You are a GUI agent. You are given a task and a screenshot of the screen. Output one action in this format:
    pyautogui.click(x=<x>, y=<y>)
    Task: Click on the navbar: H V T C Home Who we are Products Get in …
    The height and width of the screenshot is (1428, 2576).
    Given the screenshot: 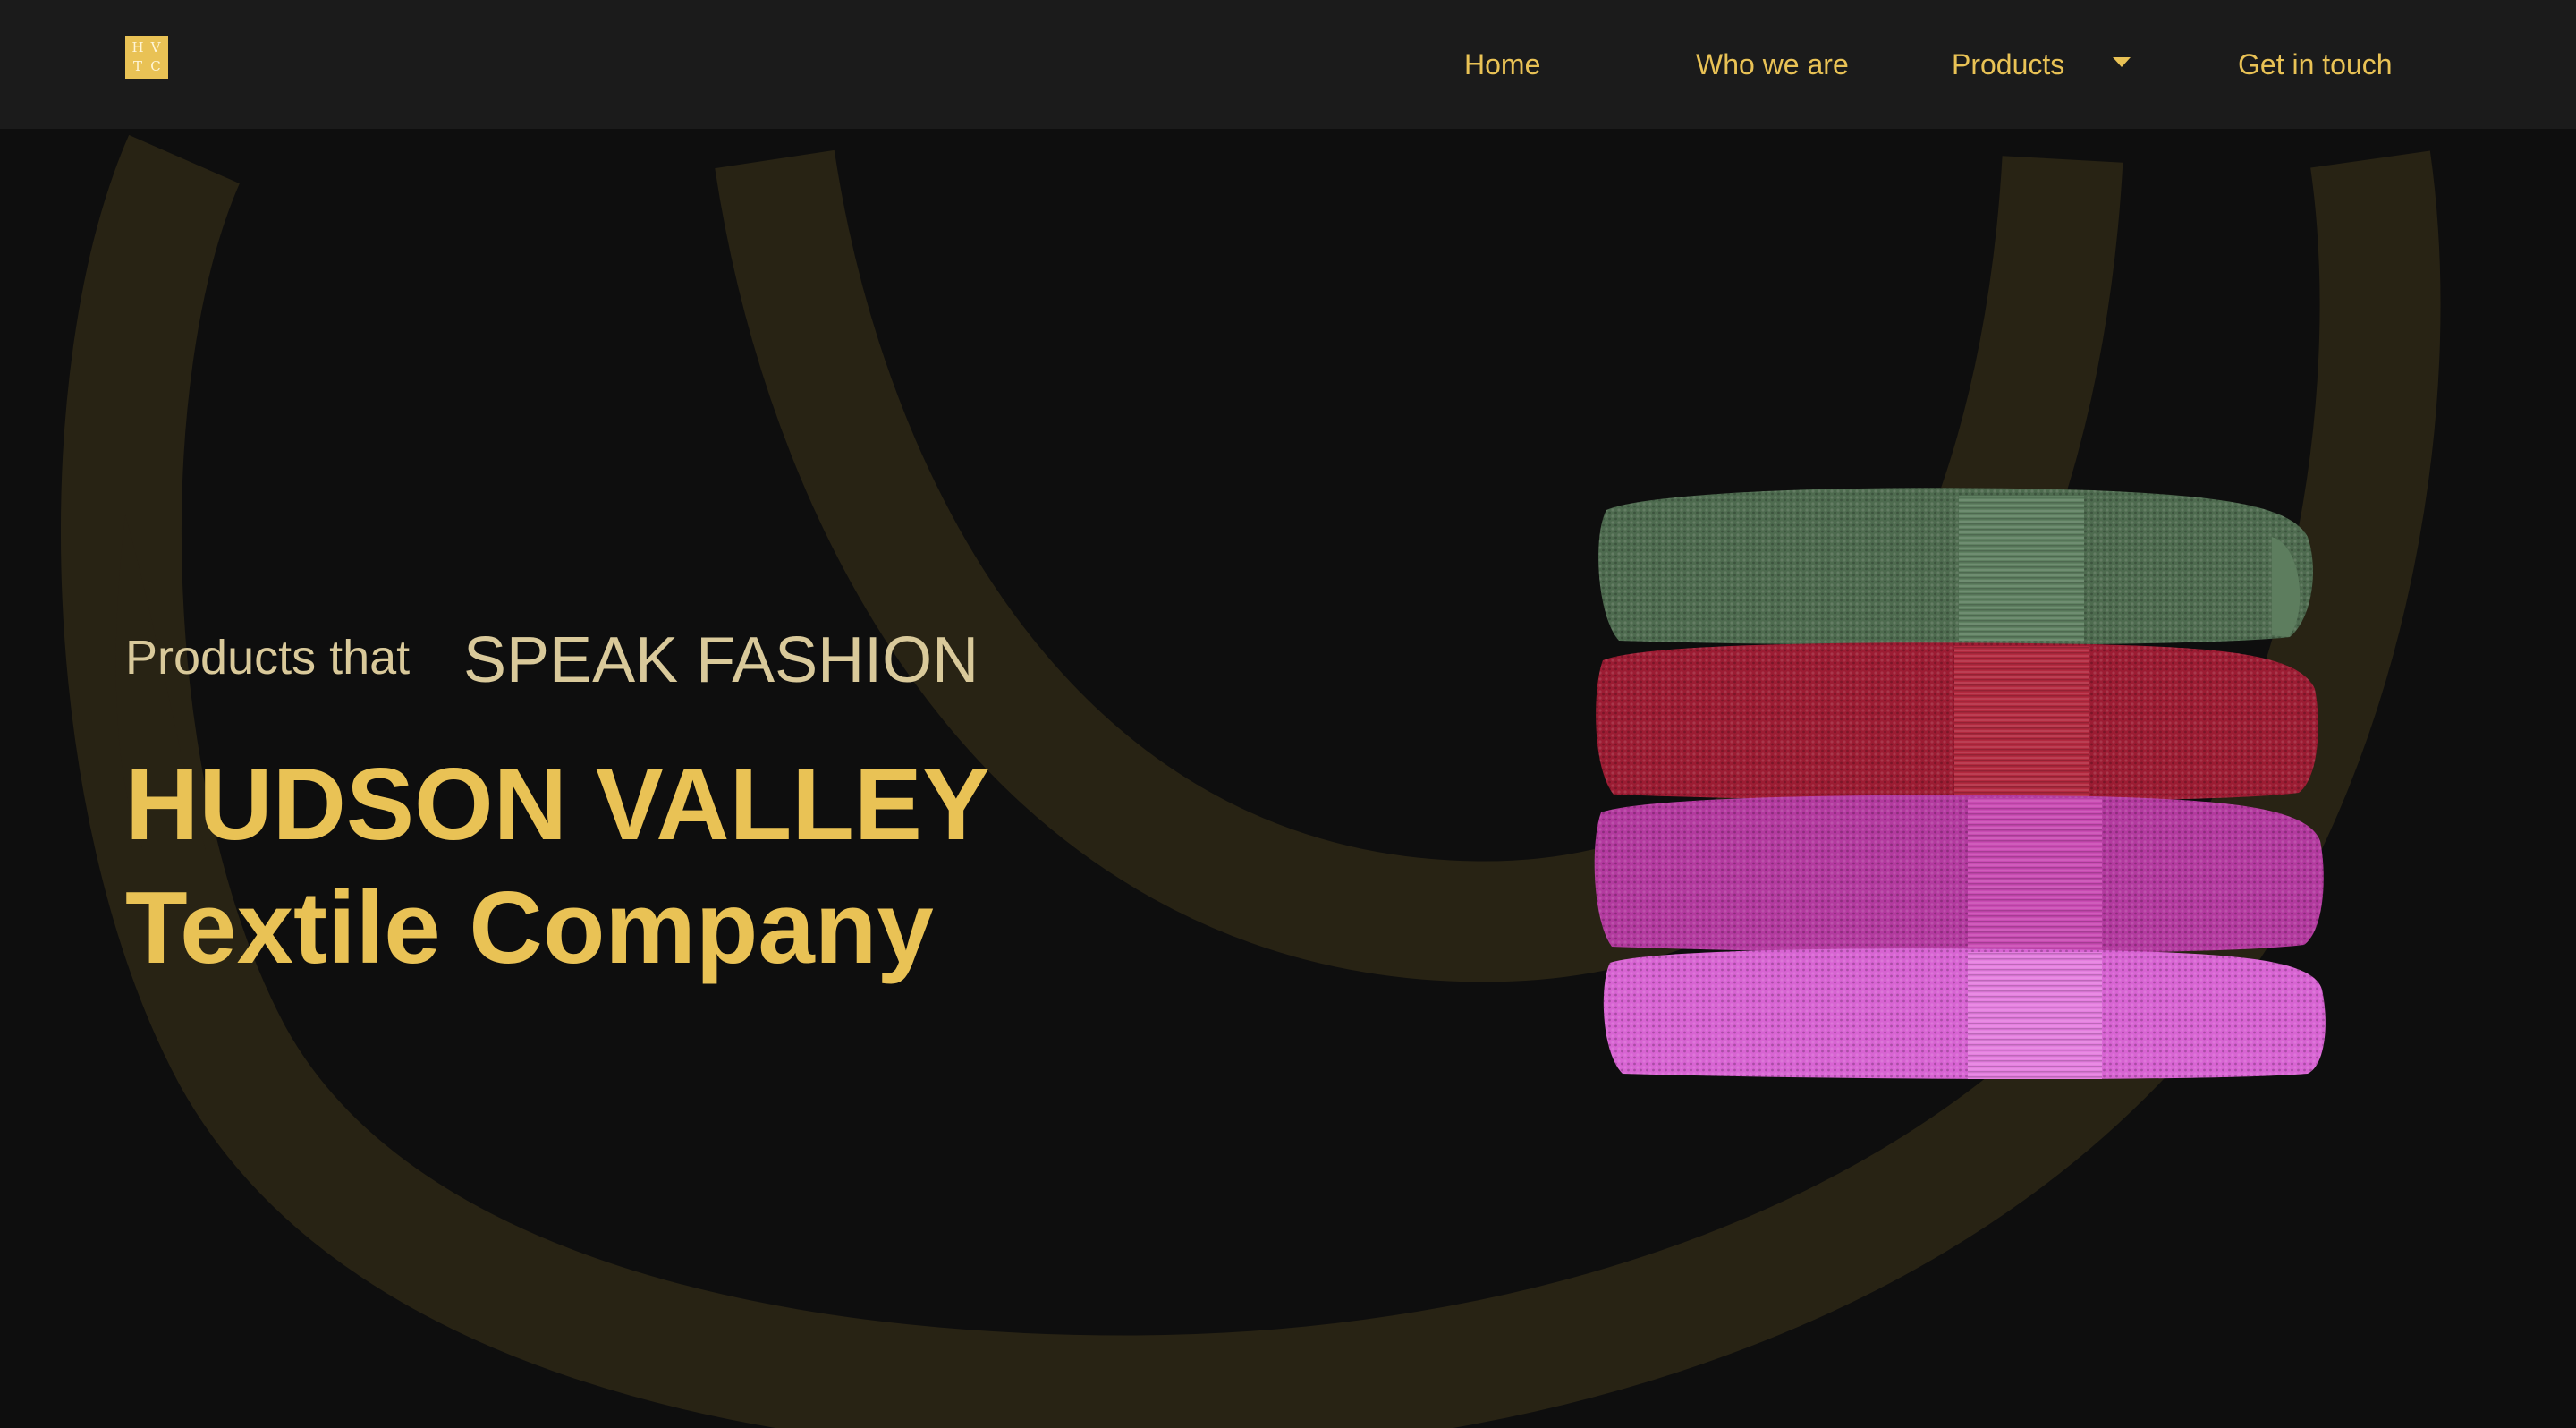 What is the action you would take?
    pyautogui.click(x=1288, y=64)
    